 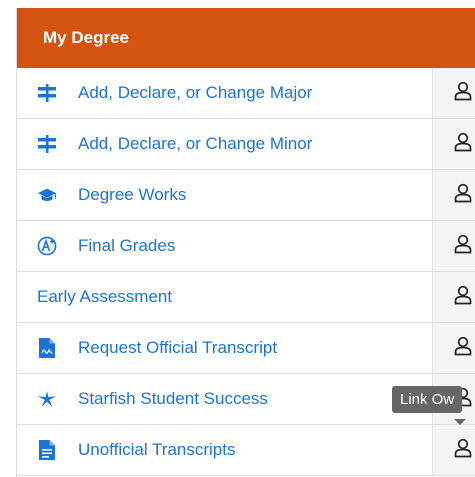 What do you see at coordinates (246, 38) in the screenshot?
I see `panel-header: My Degree` at bounding box center [246, 38].